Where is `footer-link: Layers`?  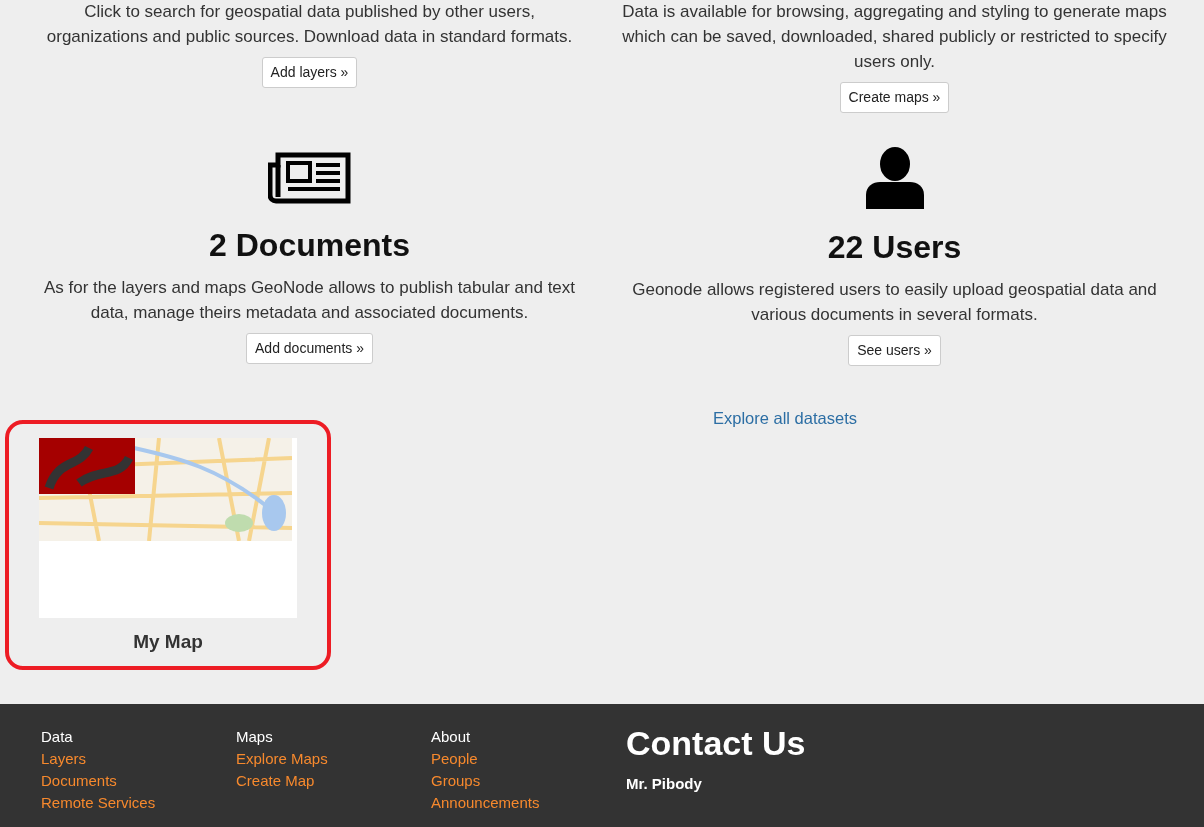
footer-link: Layers is located at coordinates (138, 759).